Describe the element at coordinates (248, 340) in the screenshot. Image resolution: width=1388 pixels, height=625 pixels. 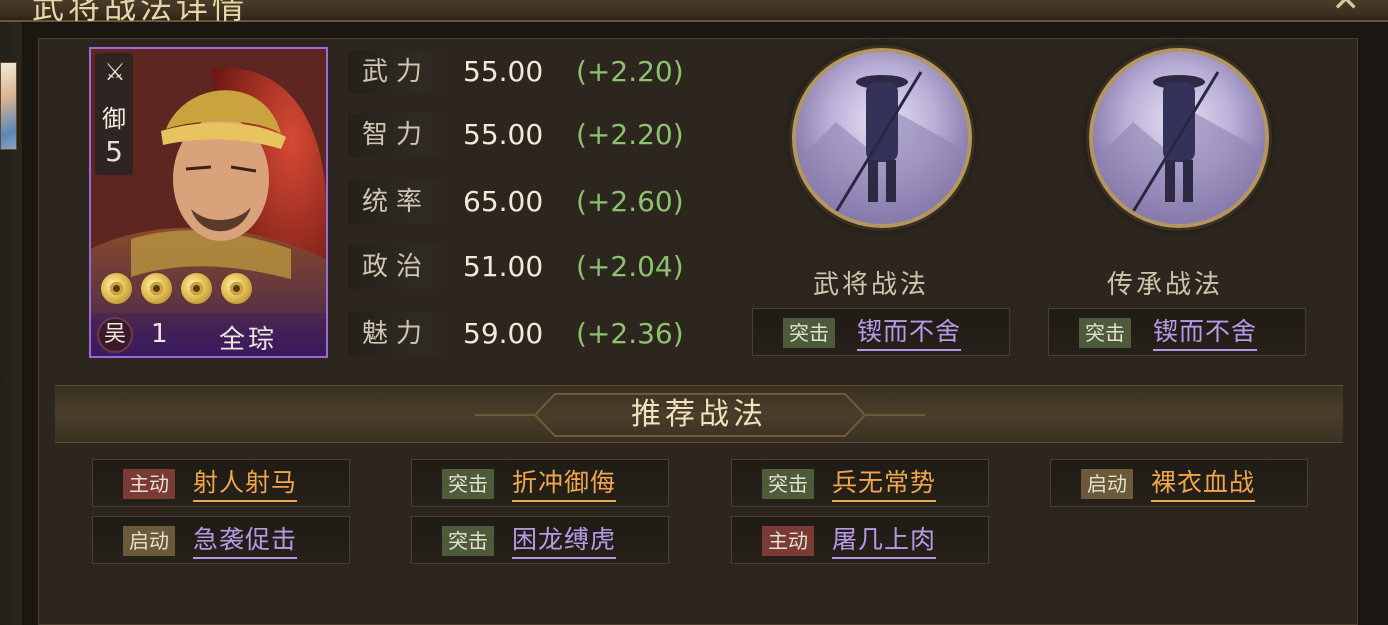
I see `general-name: 全琮` at that location.